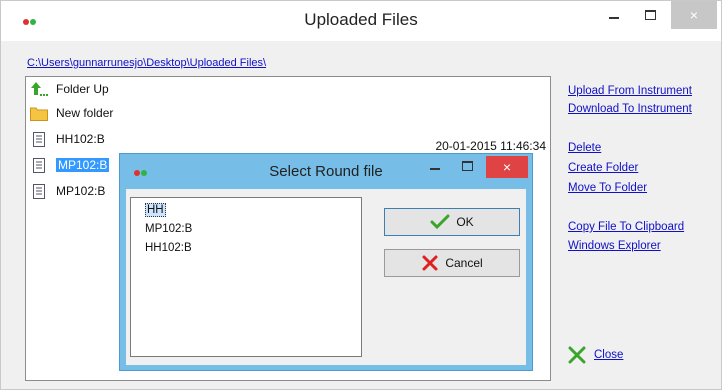 Image resolution: width=722 pixels, height=390 pixels. What do you see at coordinates (39, 89) in the screenshot?
I see `folder-up-icon` at bounding box center [39, 89].